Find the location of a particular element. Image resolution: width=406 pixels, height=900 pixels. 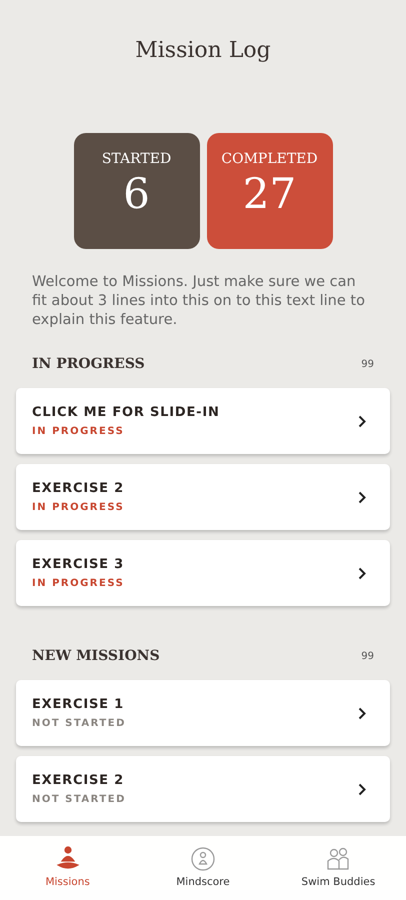

mission-card: EXERCISE 2 IN PROGRESS is located at coordinates (203, 497).